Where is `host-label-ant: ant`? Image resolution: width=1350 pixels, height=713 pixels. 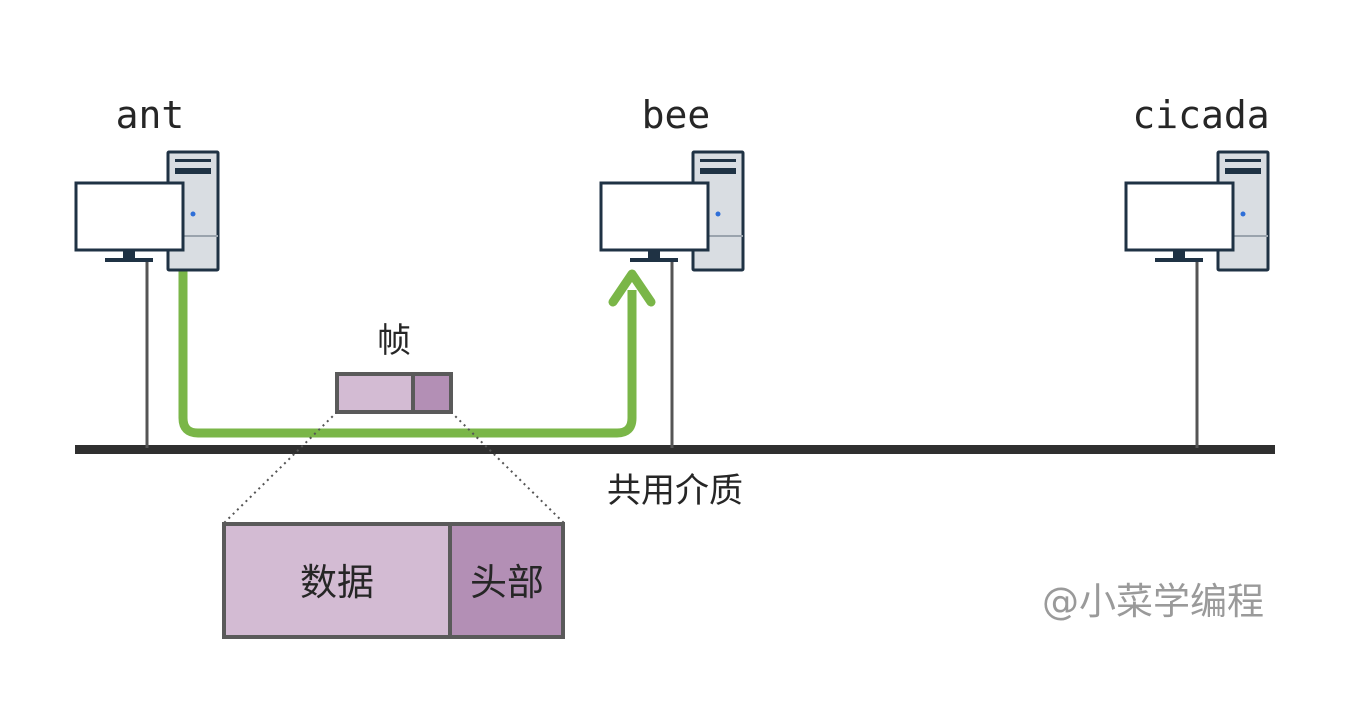 host-label-ant: ant is located at coordinates (150, 115).